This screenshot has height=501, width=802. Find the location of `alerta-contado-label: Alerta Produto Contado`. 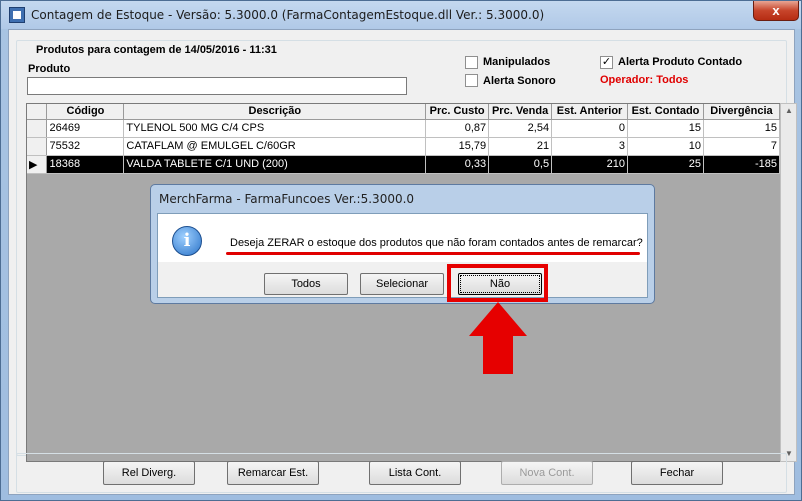

alerta-contado-label: Alerta Produto Contado is located at coordinates (680, 62).